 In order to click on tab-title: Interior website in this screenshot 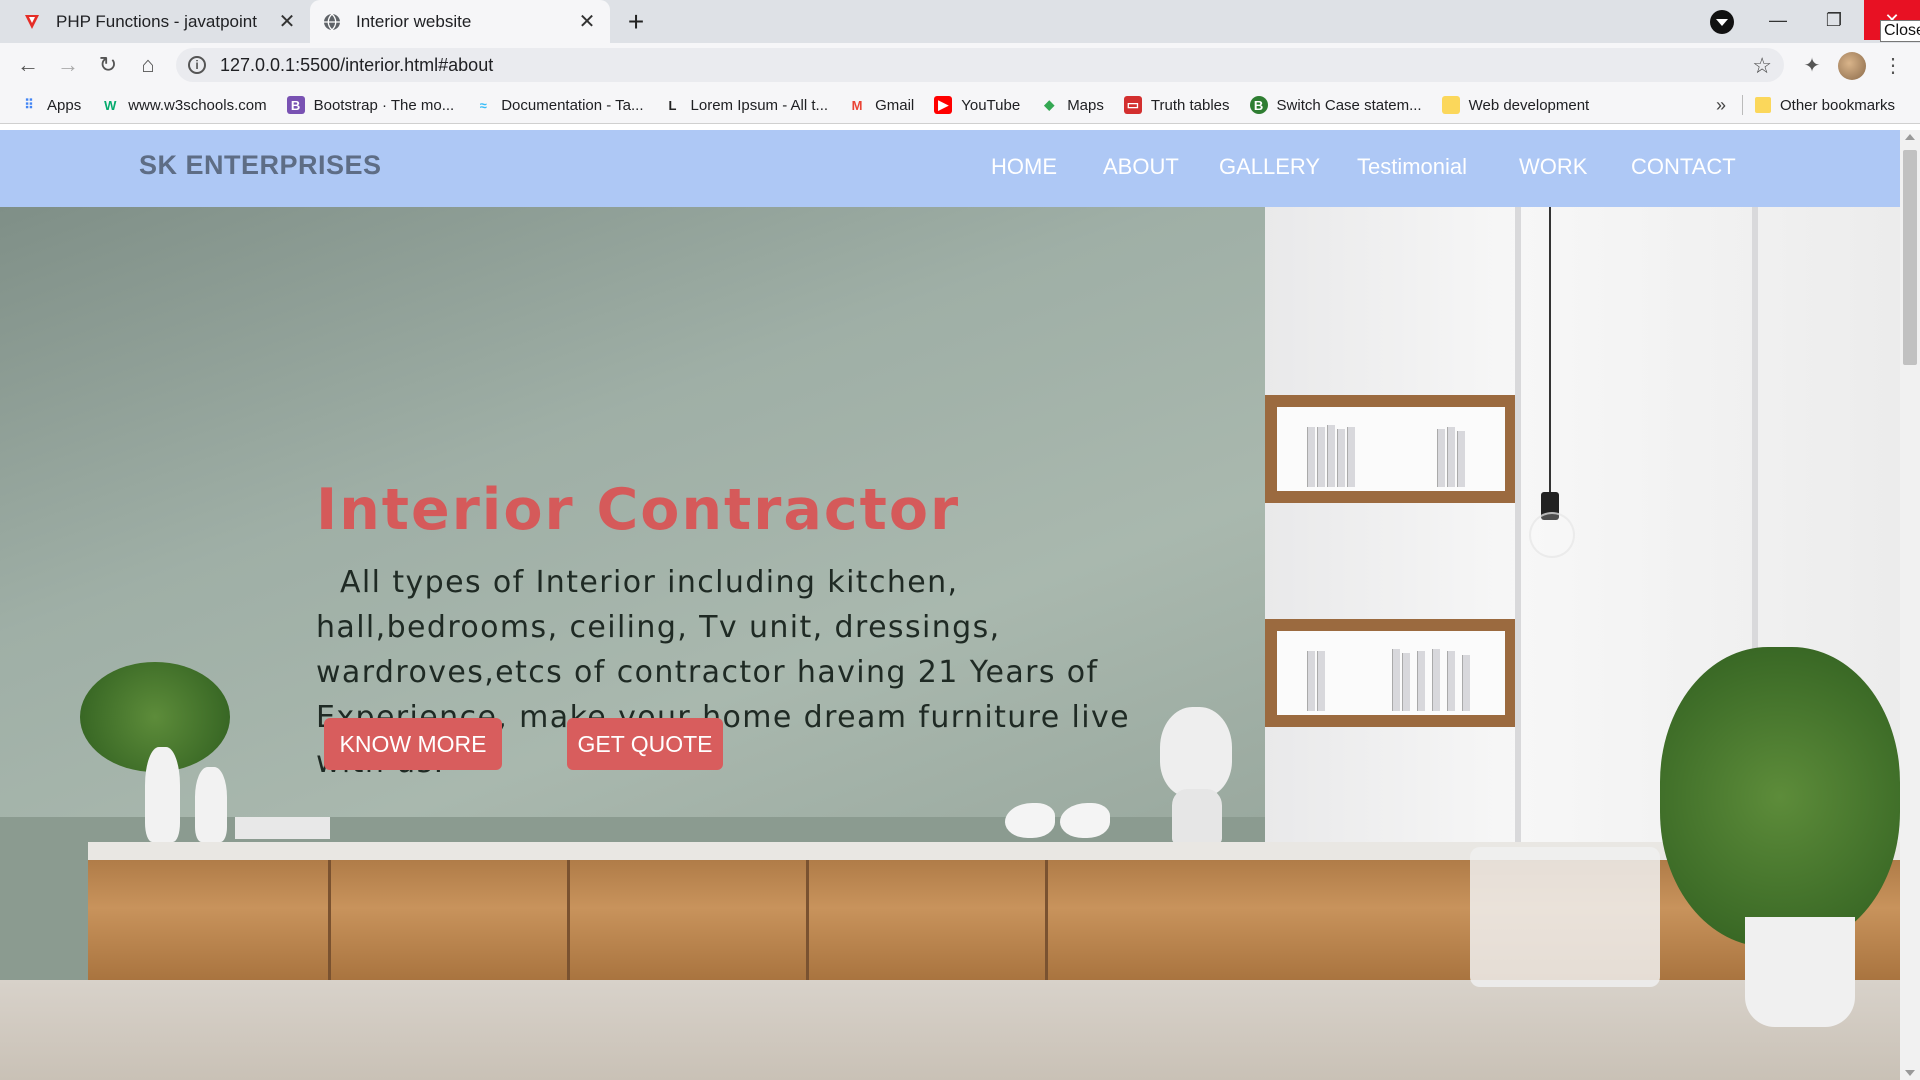, I will do `click(414, 21)`.